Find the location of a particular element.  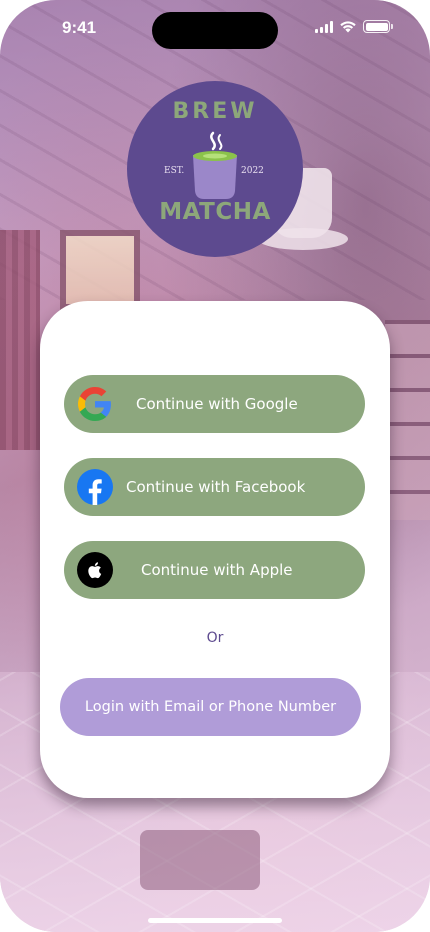

background-shelf is located at coordinates (407, 420).